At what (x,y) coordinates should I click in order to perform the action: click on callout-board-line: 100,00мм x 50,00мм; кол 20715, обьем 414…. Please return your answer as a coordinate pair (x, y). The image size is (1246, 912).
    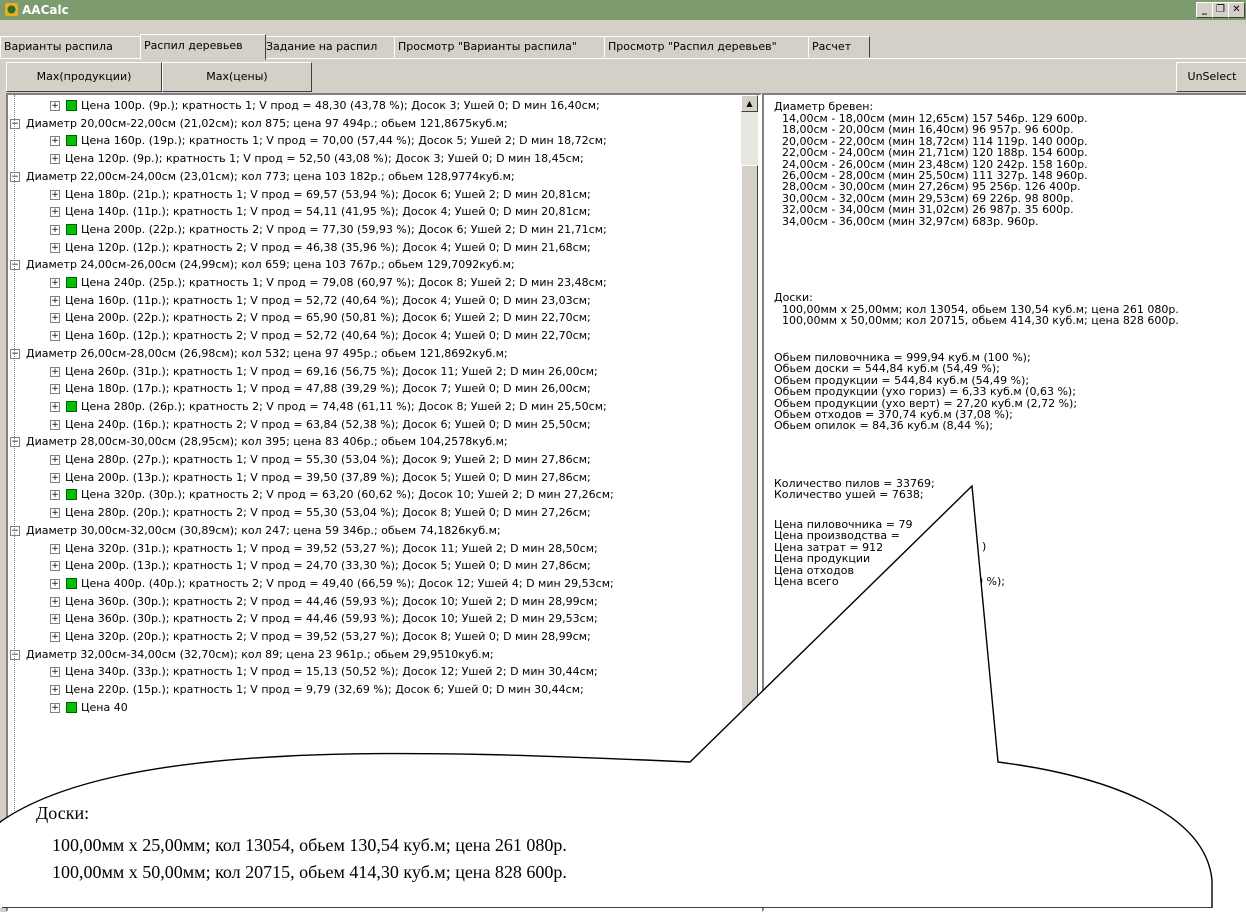
    Looking at the image, I should click on (309, 872).